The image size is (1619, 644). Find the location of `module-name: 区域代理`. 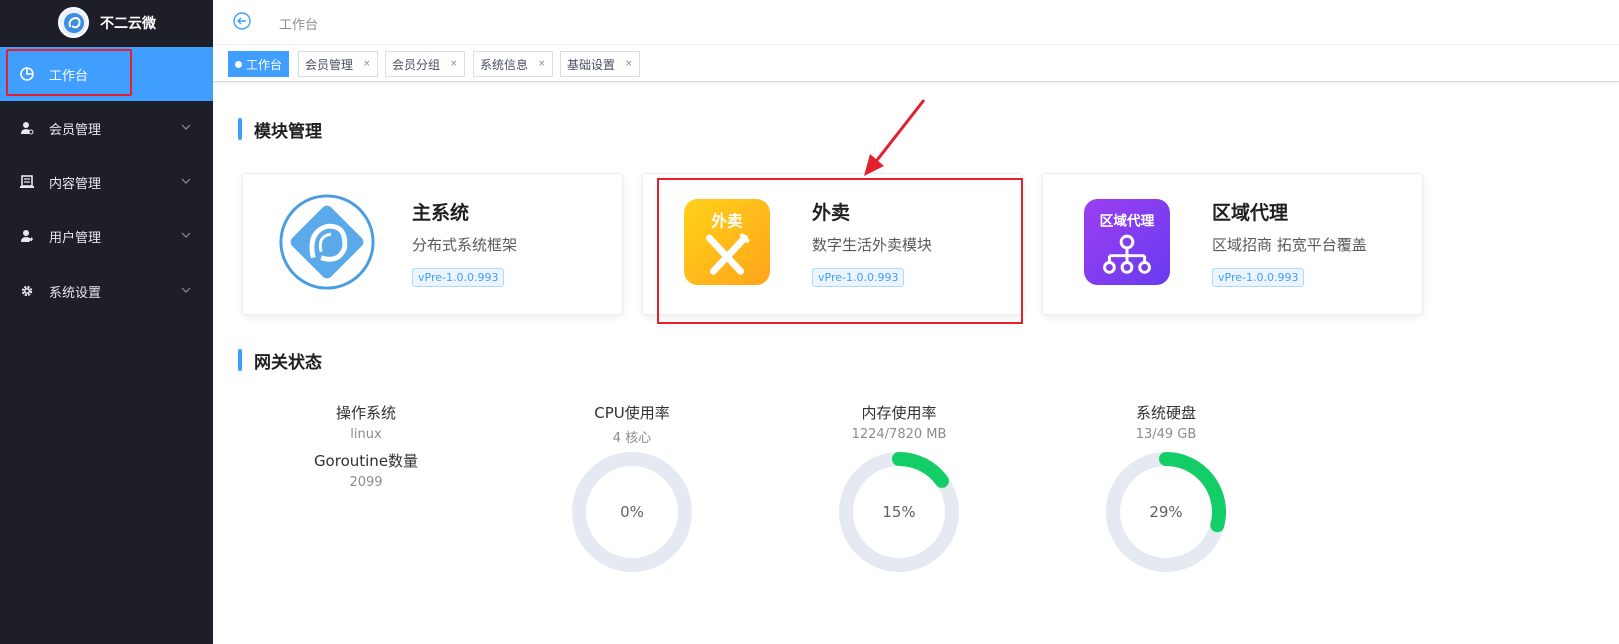

module-name: 区域代理 is located at coordinates (1250, 213).